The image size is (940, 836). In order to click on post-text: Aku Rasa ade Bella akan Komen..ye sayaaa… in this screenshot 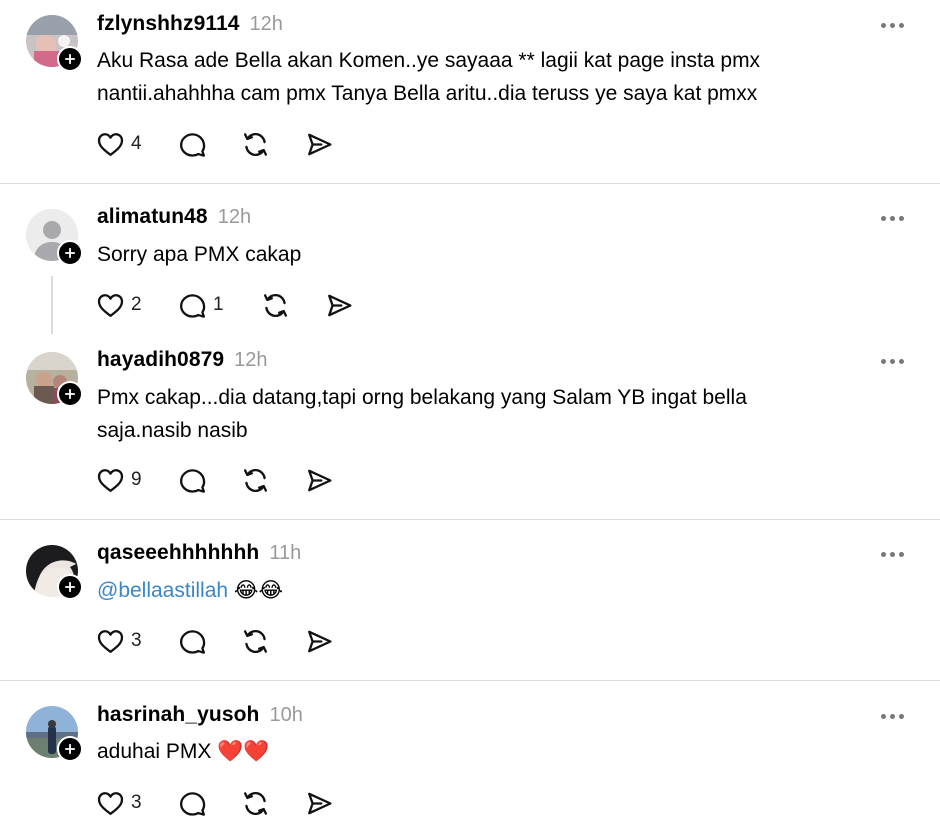, I will do `click(497, 77)`.